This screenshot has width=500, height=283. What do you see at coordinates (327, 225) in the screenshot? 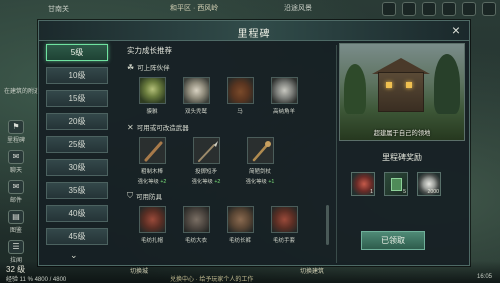
I see `content-scrollbar` at bounding box center [327, 225].